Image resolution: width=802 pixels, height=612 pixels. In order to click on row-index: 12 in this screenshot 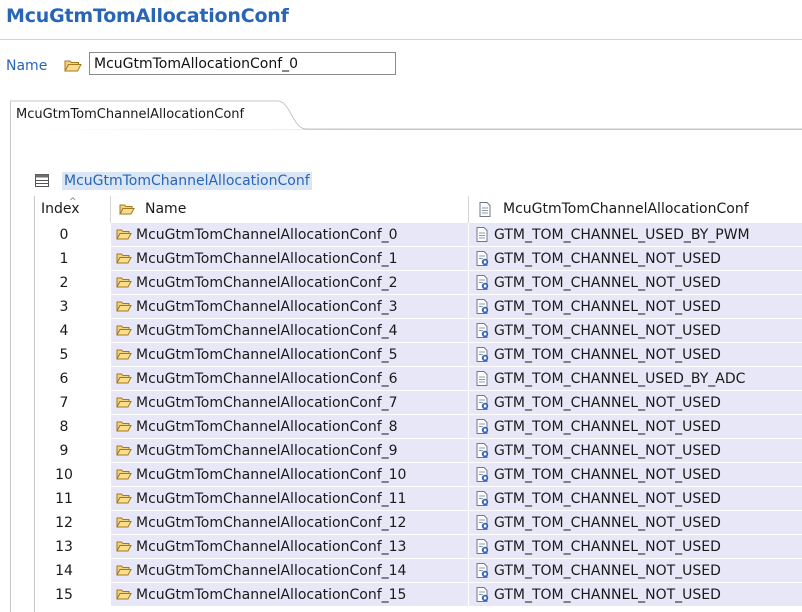, I will do `click(73, 523)`.